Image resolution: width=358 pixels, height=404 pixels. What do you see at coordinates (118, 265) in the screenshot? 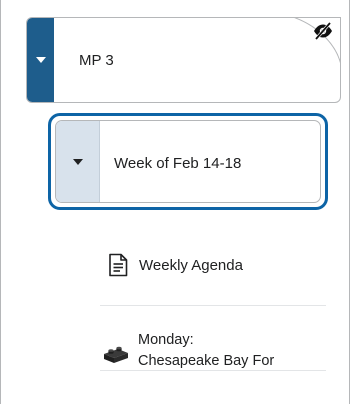
I see `document-icon` at bounding box center [118, 265].